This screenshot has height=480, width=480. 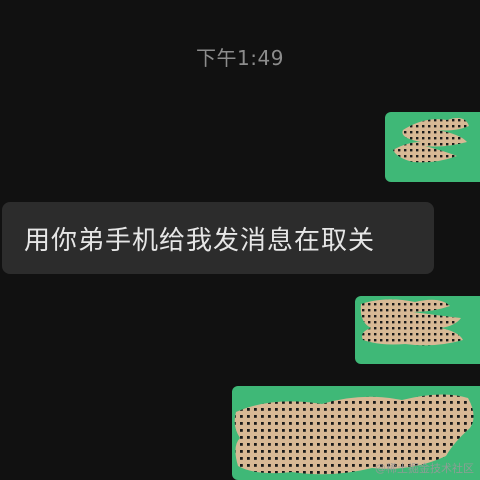 I want to click on message-text: 用你弟手机给我发消息在取关, so click(x=200, y=240).